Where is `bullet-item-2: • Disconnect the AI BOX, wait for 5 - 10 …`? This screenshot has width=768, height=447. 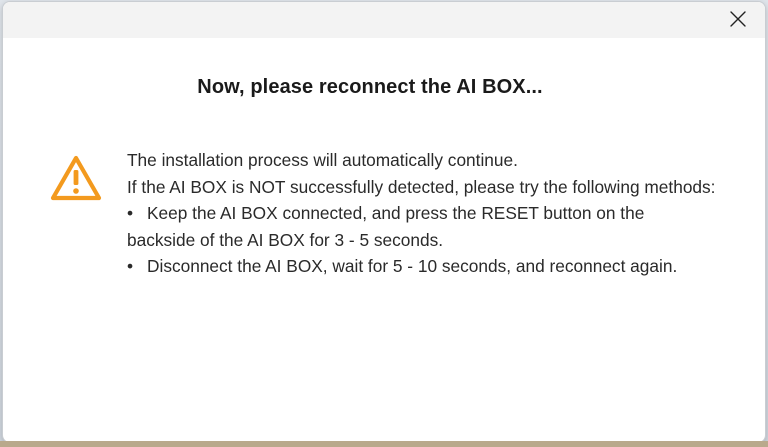
bullet-item-2: • Disconnect the AI BOX, wait for 5 - 10 … is located at coordinates (422, 266).